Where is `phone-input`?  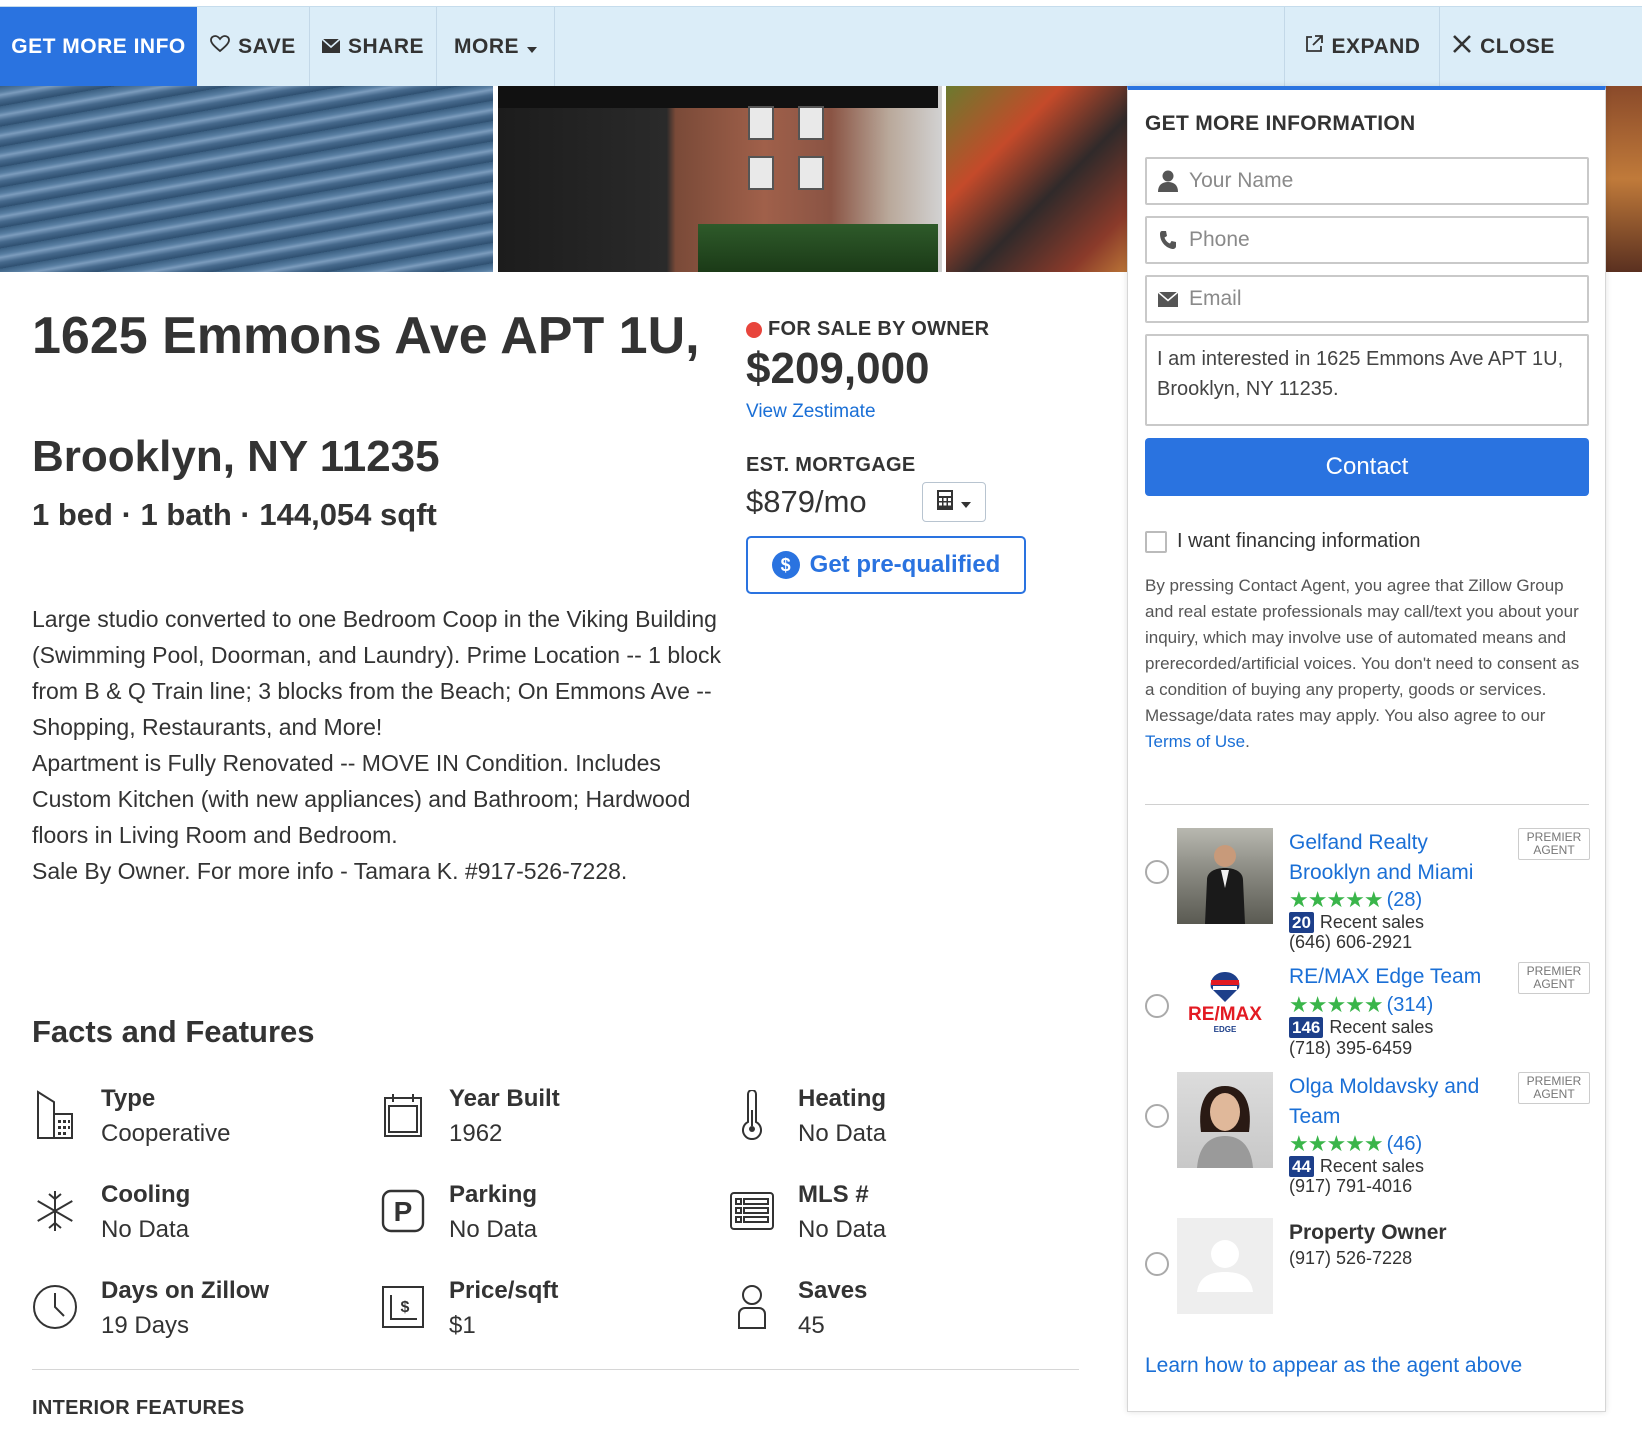 phone-input is located at coordinates (1379, 240).